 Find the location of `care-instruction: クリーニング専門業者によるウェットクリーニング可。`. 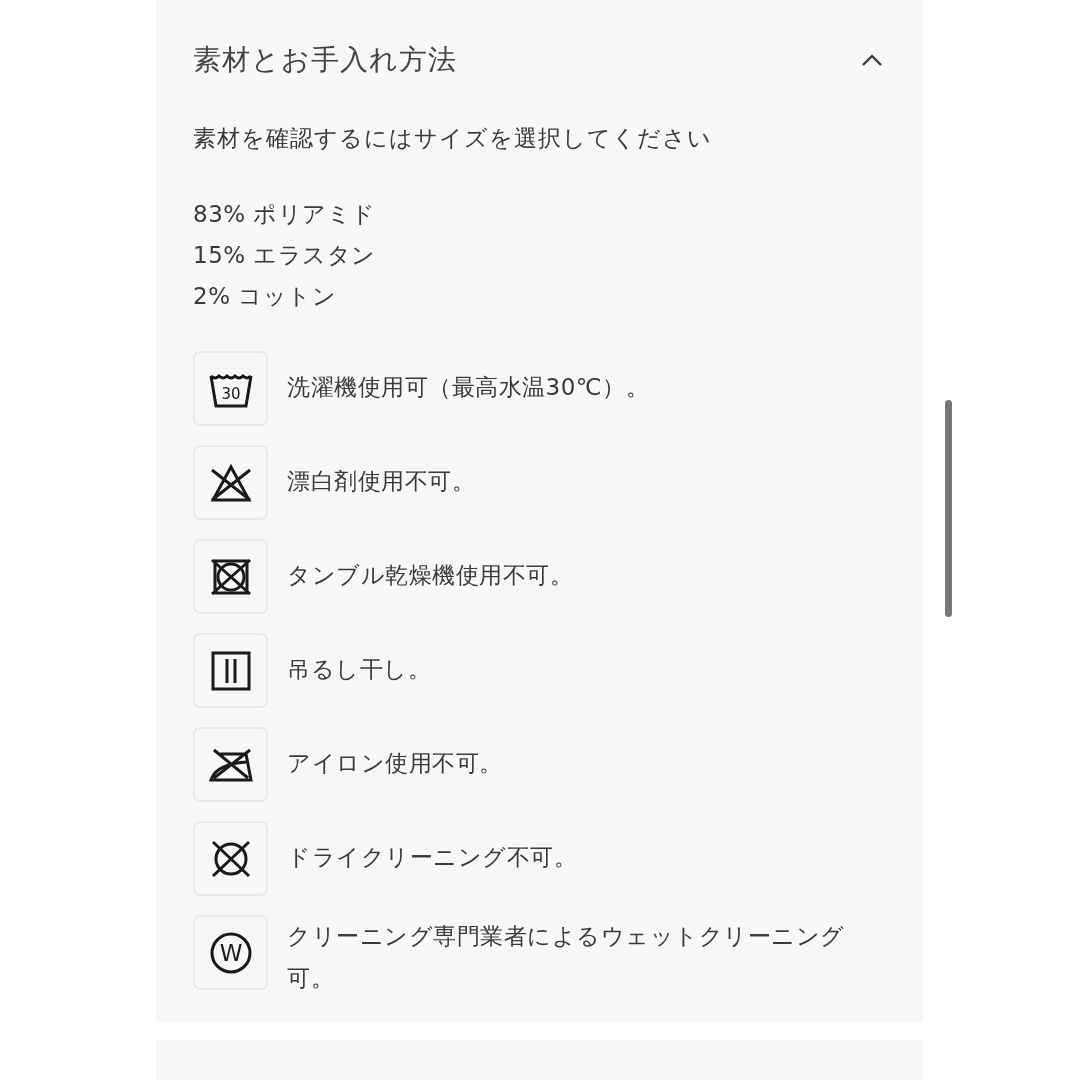

care-instruction: クリーニング専門業者によるウェットクリーニング可。 is located at coordinates (566, 957).